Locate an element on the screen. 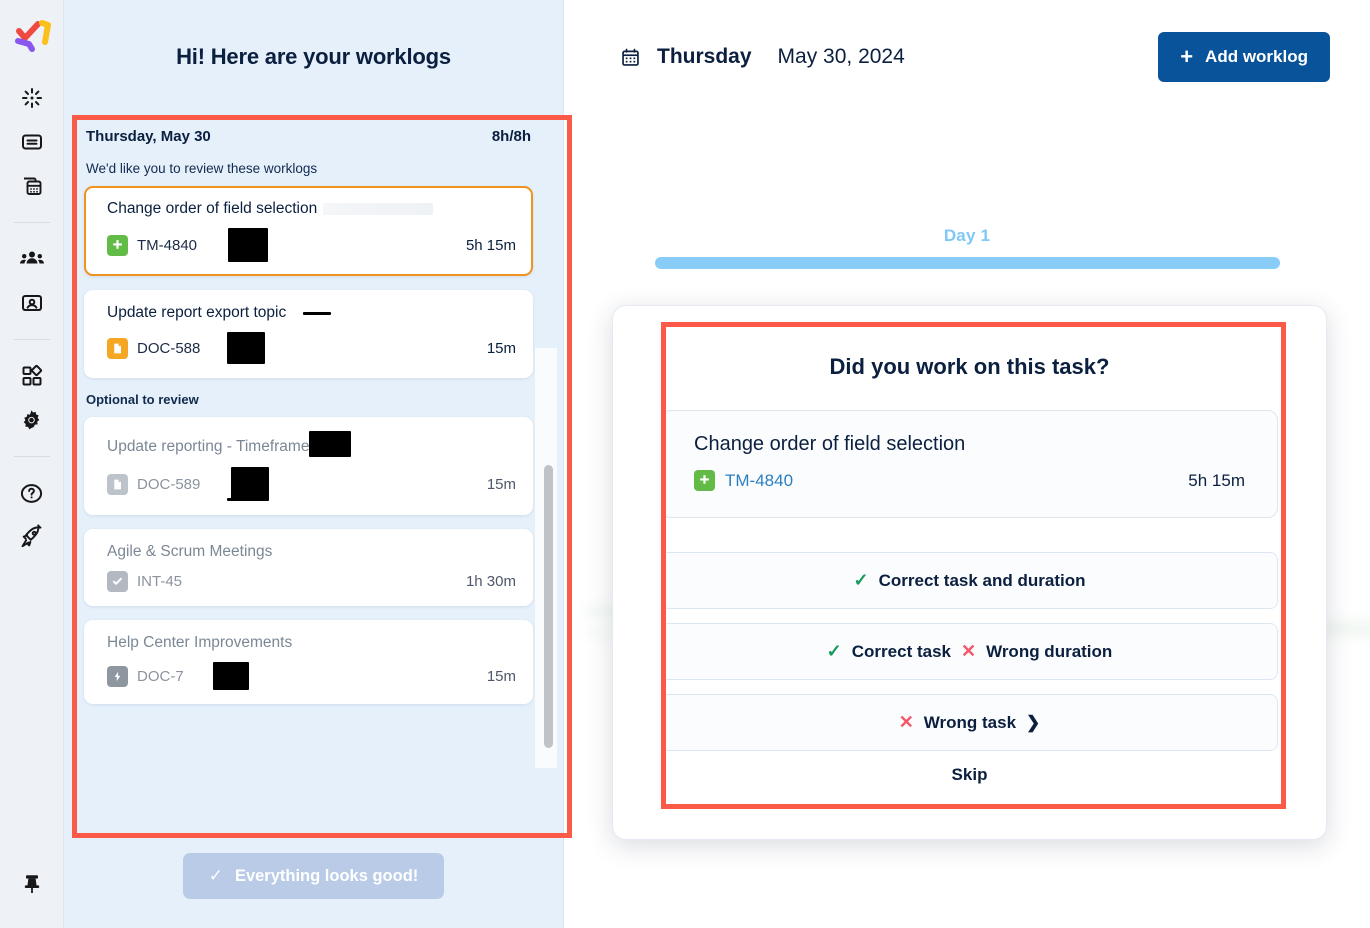 This screenshot has height=928, width=1370. redacted-title-blur is located at coordinates (378, 208).